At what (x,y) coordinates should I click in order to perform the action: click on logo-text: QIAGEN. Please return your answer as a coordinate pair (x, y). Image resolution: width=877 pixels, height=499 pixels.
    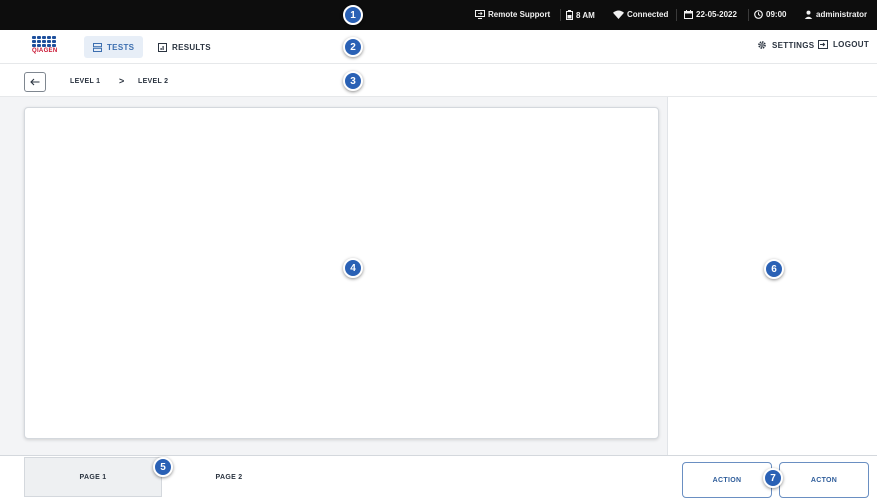
    Looking at the image, I should click on (45, 51).